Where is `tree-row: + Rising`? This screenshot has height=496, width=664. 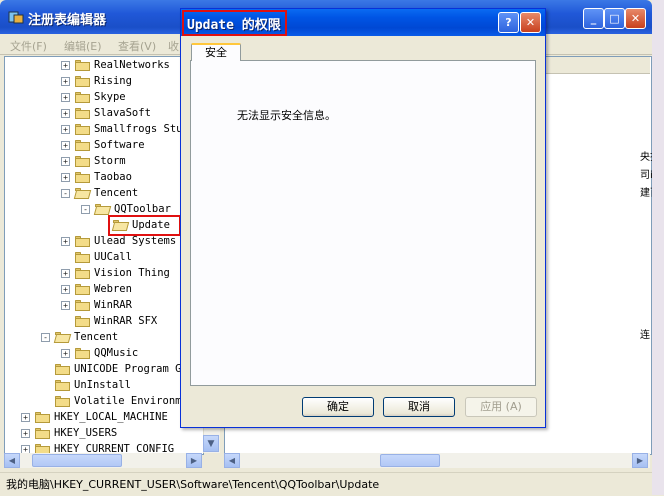
tree-row: + Rising is located at coordinates (96, 81).